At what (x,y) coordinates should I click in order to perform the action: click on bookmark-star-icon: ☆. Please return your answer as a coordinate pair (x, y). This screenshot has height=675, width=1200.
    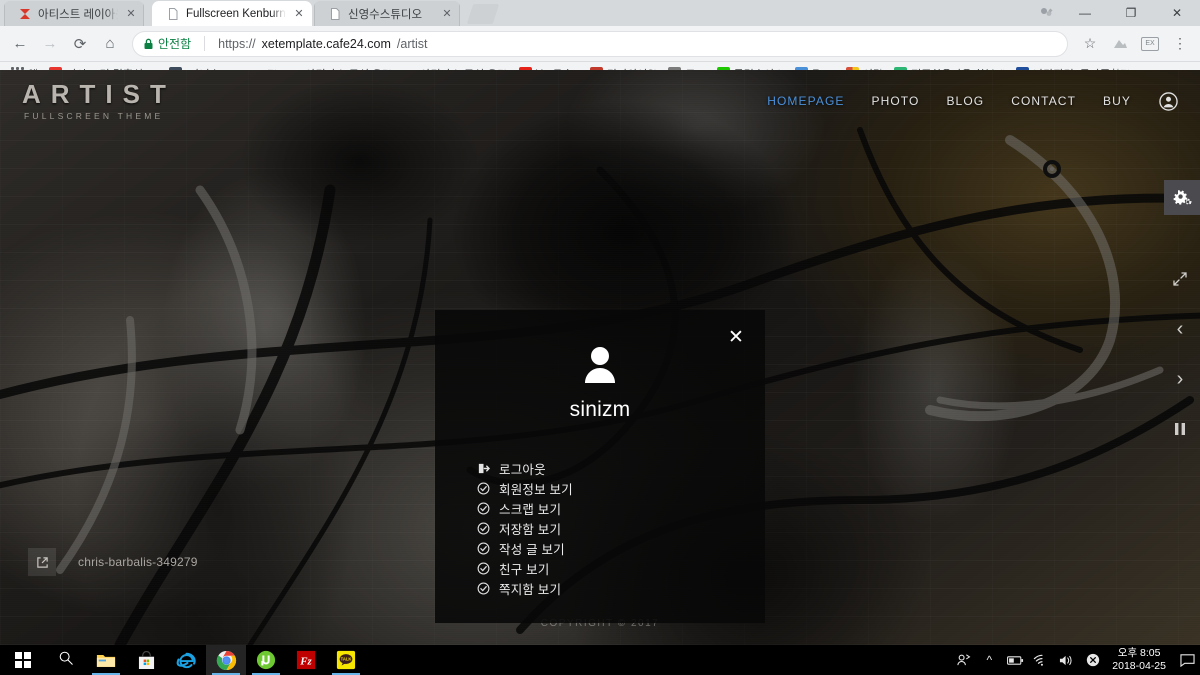
    Looking at the image, I should click on (1090, 44).